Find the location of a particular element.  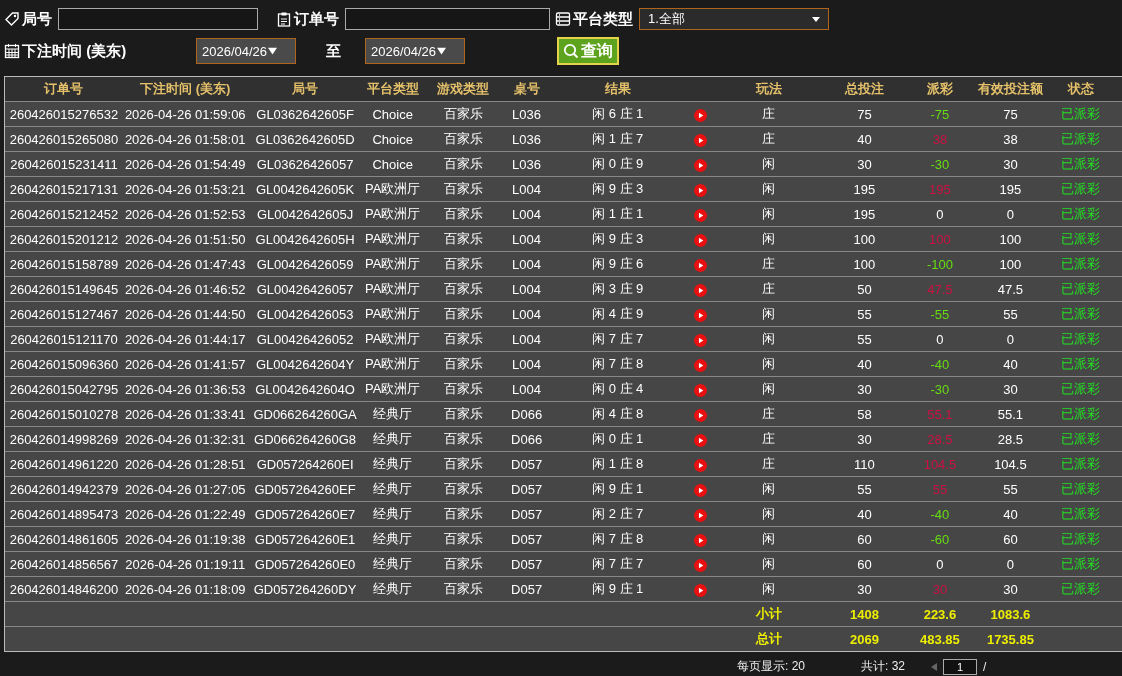

table-cell: 2026-04-26 01:19:38 is located at coordinates (185, 539).